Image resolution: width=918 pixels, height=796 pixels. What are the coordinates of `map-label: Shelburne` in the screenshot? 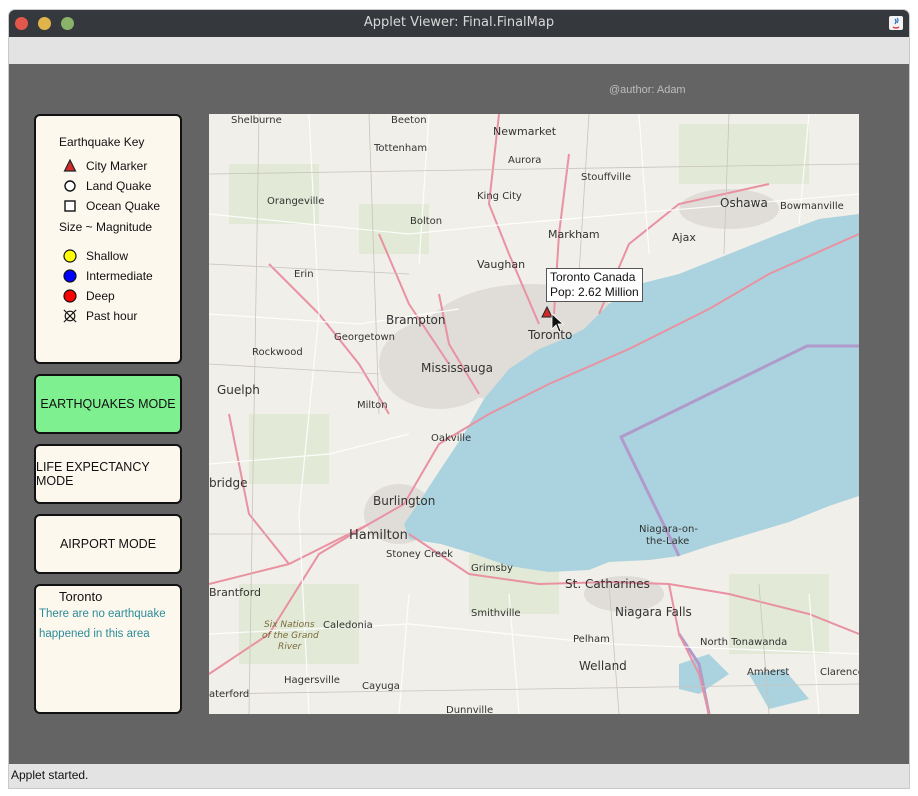 It's located at (256, 120).